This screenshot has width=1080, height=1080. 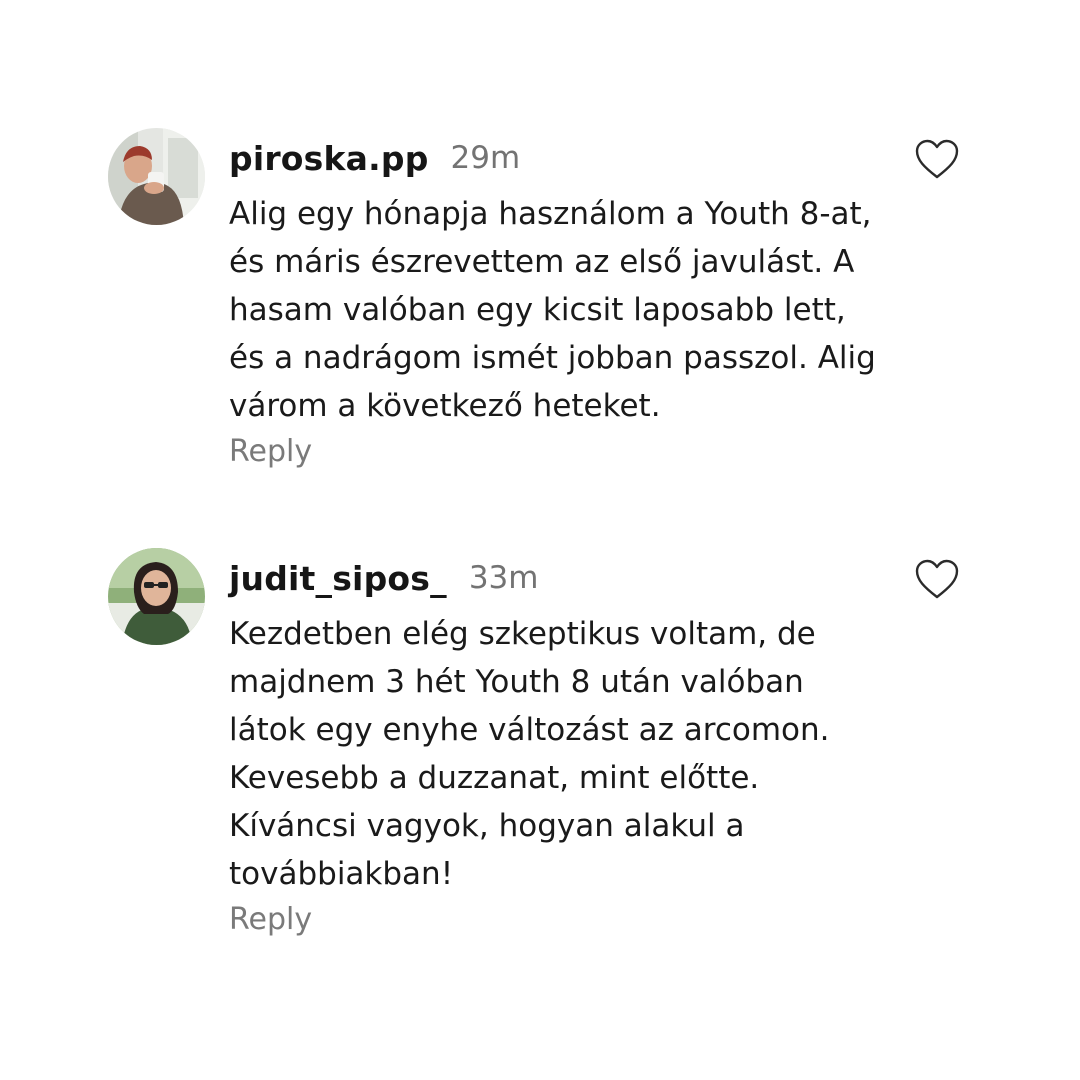 I want to click on comment-text-line: Alig egy hónapja használom a Youth 8-at,, so click(x=550, y=214).